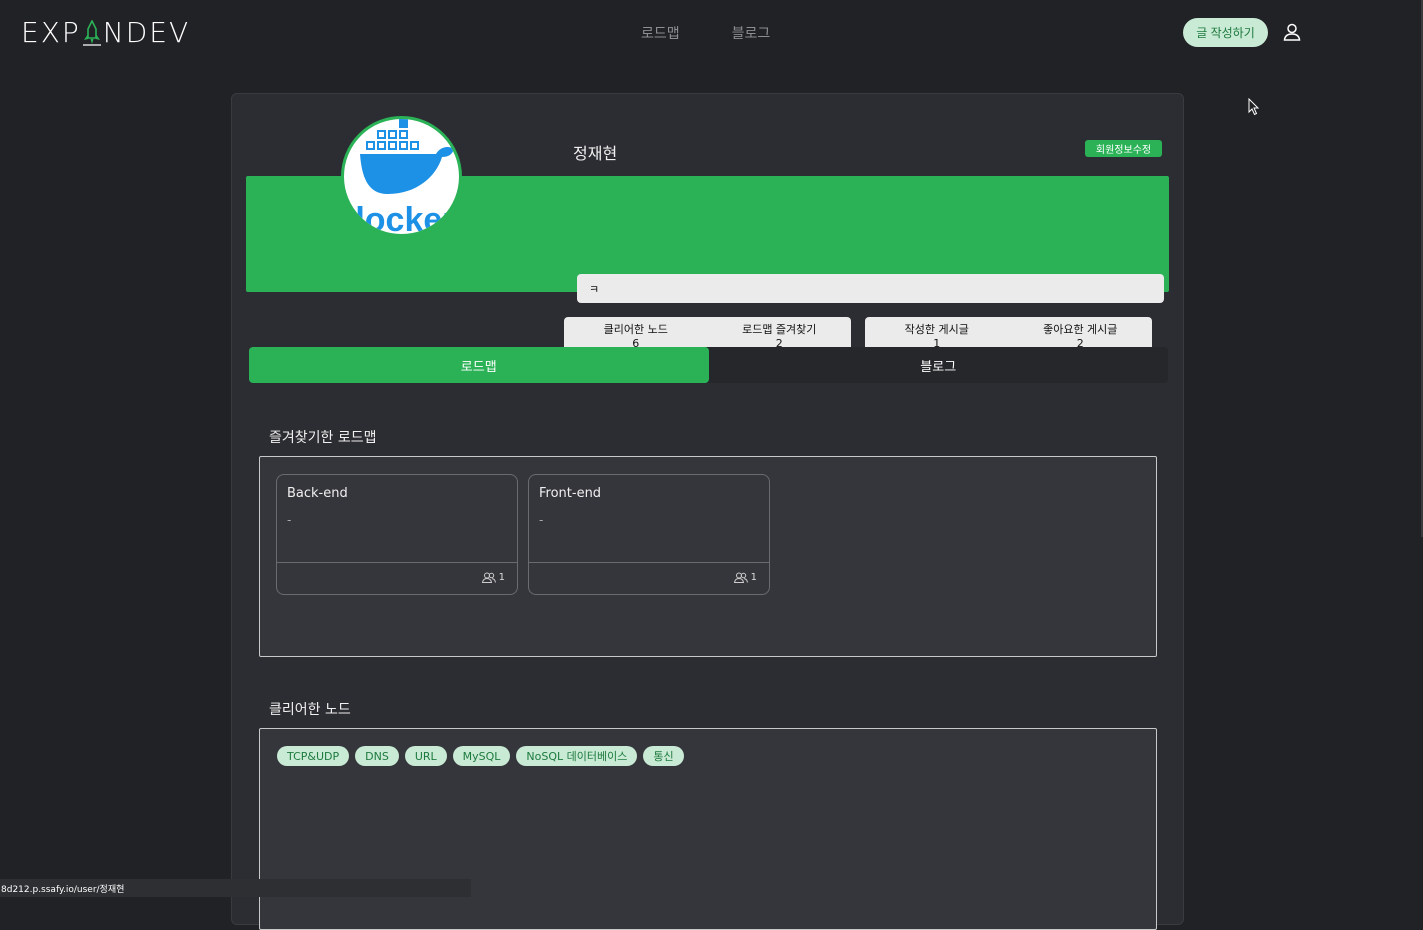  Describe the element at coordinates (1292, 32) in the screenshot. I see `user-icon` at that location.